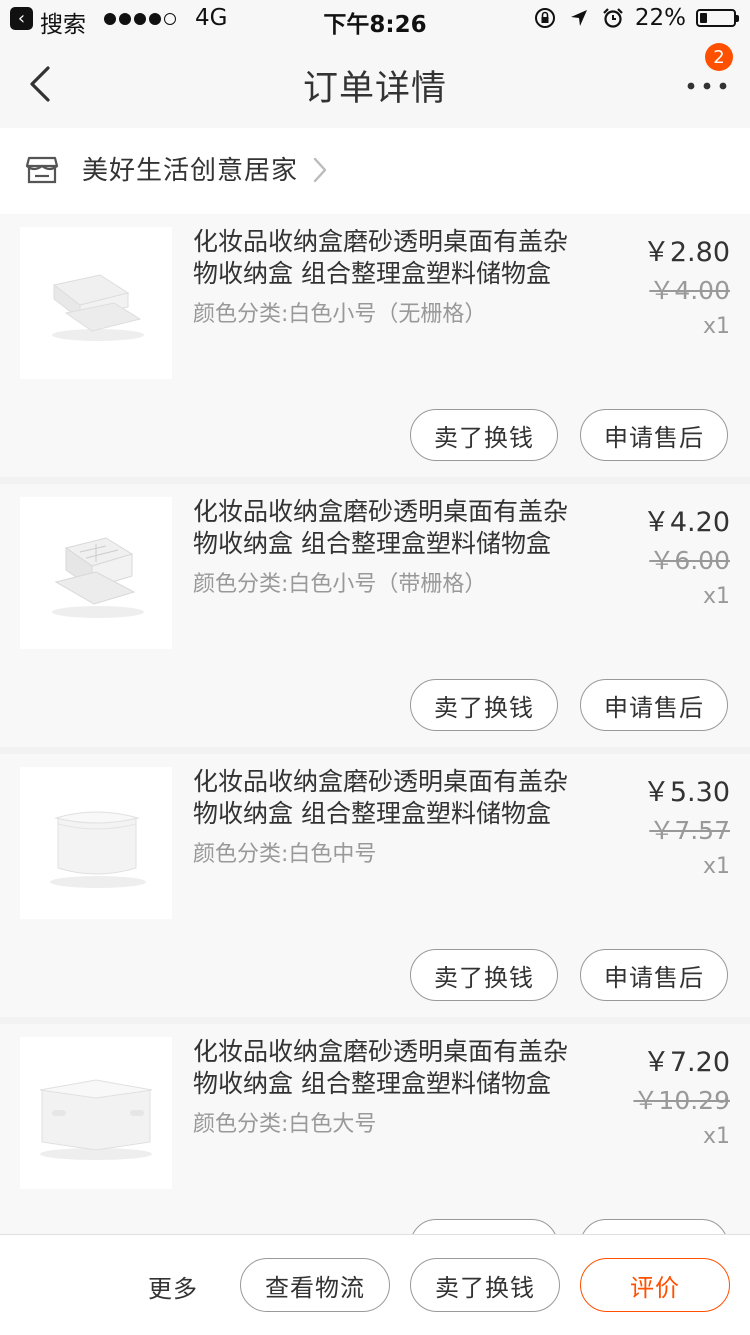 Image resolution: width=750 pixels, height=1335 pixels. I want to click on rotation-lock-icon, so click(545, 18).